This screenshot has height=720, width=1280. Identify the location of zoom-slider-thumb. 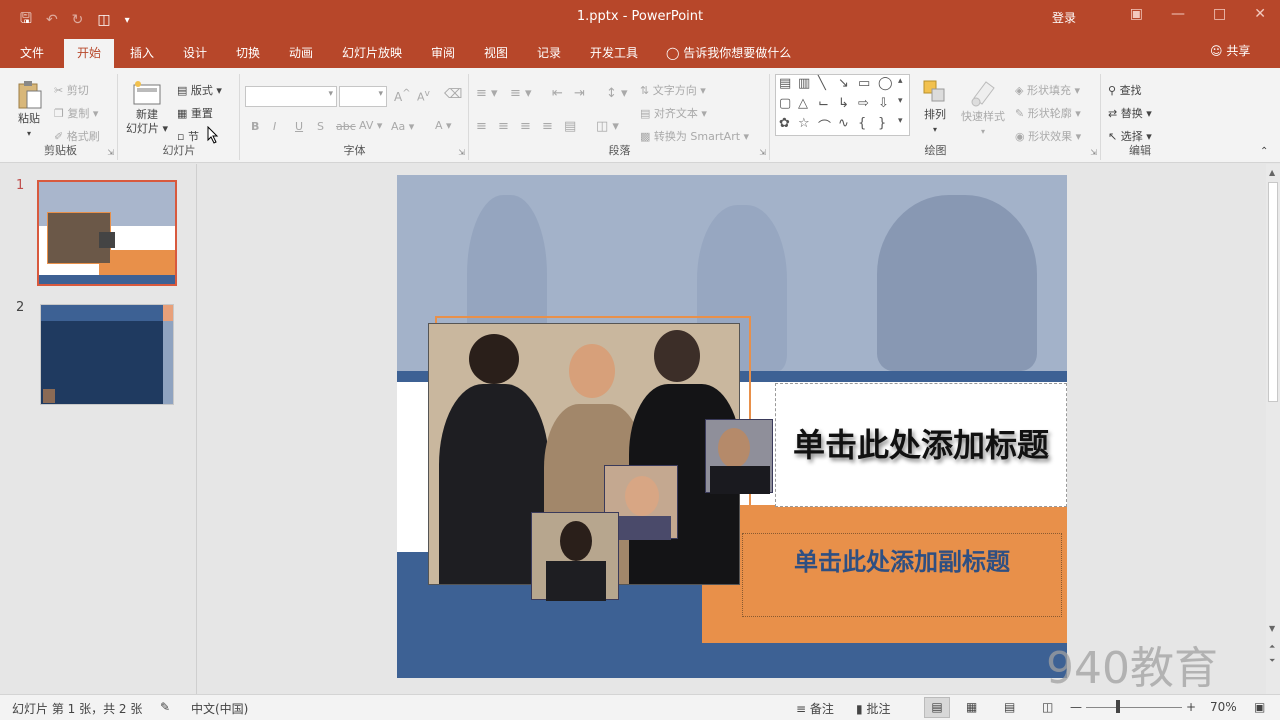
(1118, 706).